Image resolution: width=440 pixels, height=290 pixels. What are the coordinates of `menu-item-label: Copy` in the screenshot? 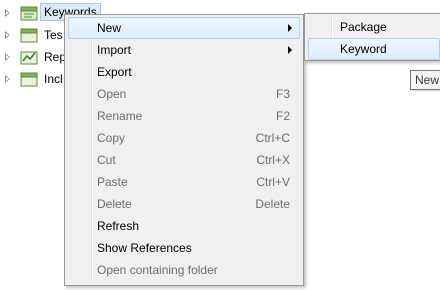 It's located at (111, 138).